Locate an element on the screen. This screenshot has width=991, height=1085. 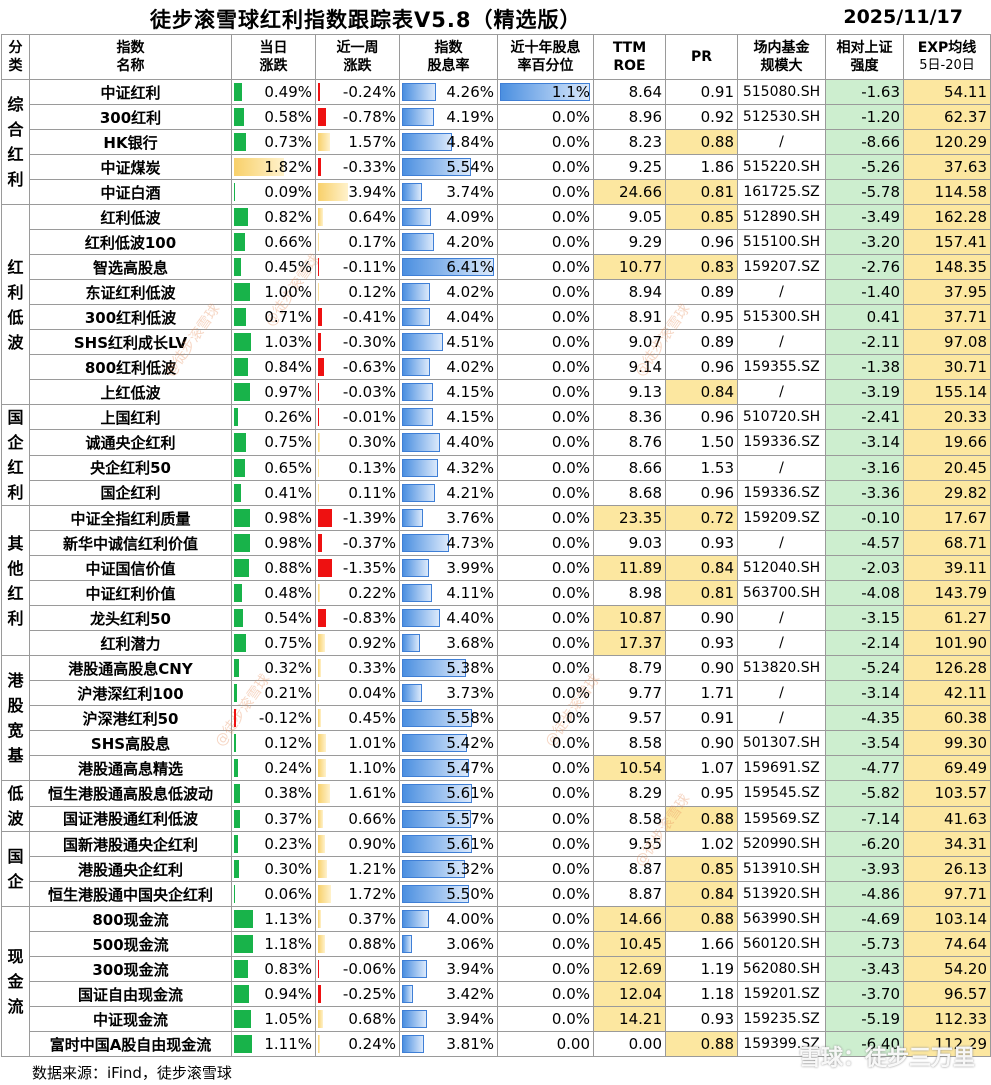
index-name: HK银行 is located at coordinates (130, 142).